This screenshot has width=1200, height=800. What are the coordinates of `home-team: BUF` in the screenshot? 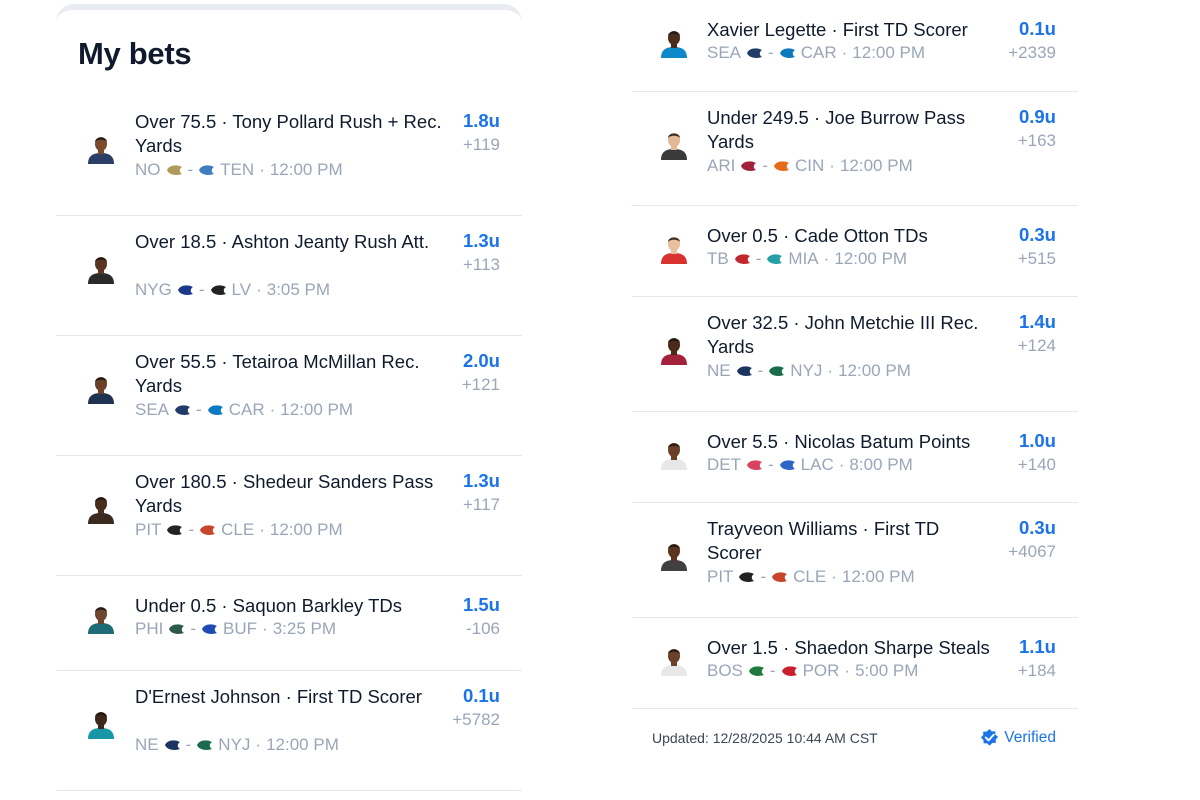 It's located at (240, 628).